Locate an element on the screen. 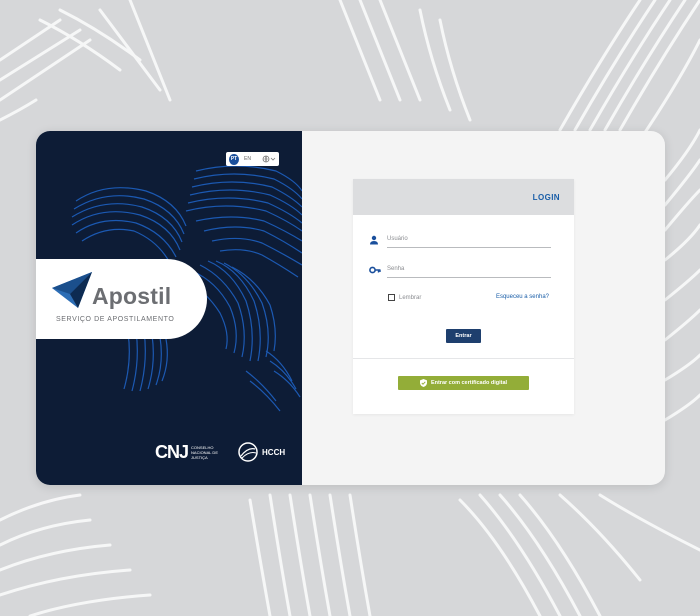  remember-me: Lembrar is located at coordinates (404, 297).